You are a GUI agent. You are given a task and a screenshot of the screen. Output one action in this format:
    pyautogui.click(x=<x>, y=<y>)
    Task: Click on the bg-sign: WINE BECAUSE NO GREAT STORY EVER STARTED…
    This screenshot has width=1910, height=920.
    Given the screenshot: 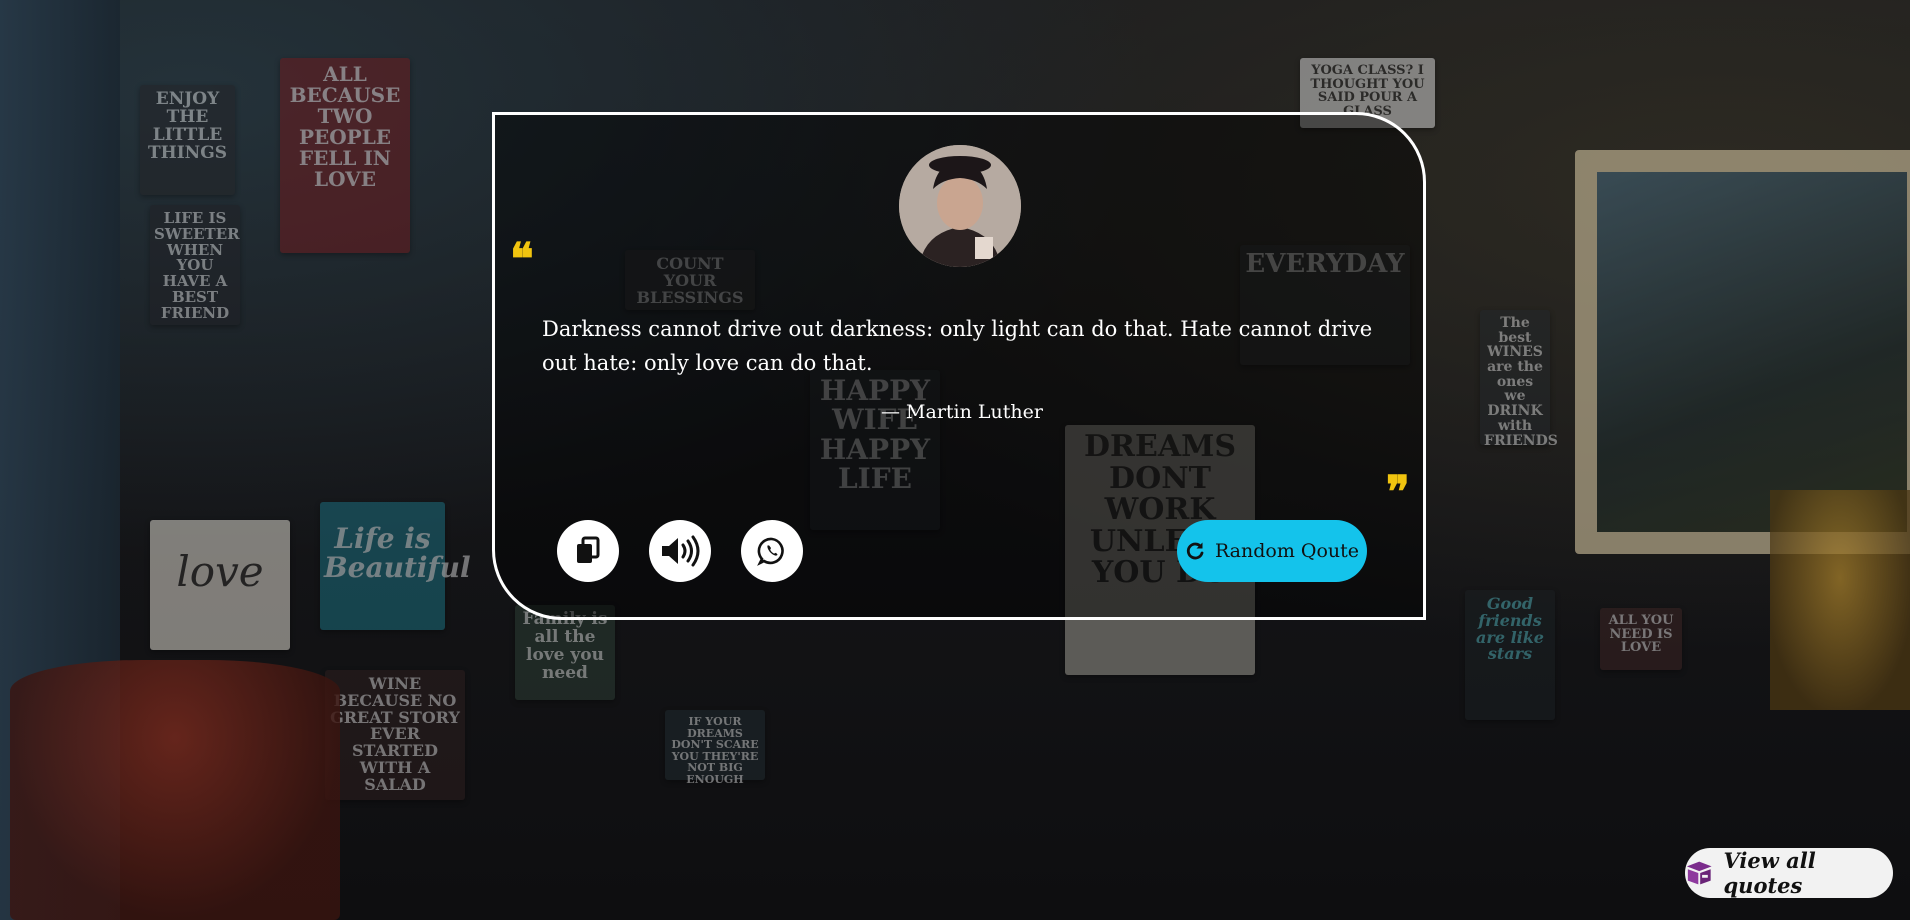 What is the action you would take?
    pyautogui.click(x=395, y=735)
    